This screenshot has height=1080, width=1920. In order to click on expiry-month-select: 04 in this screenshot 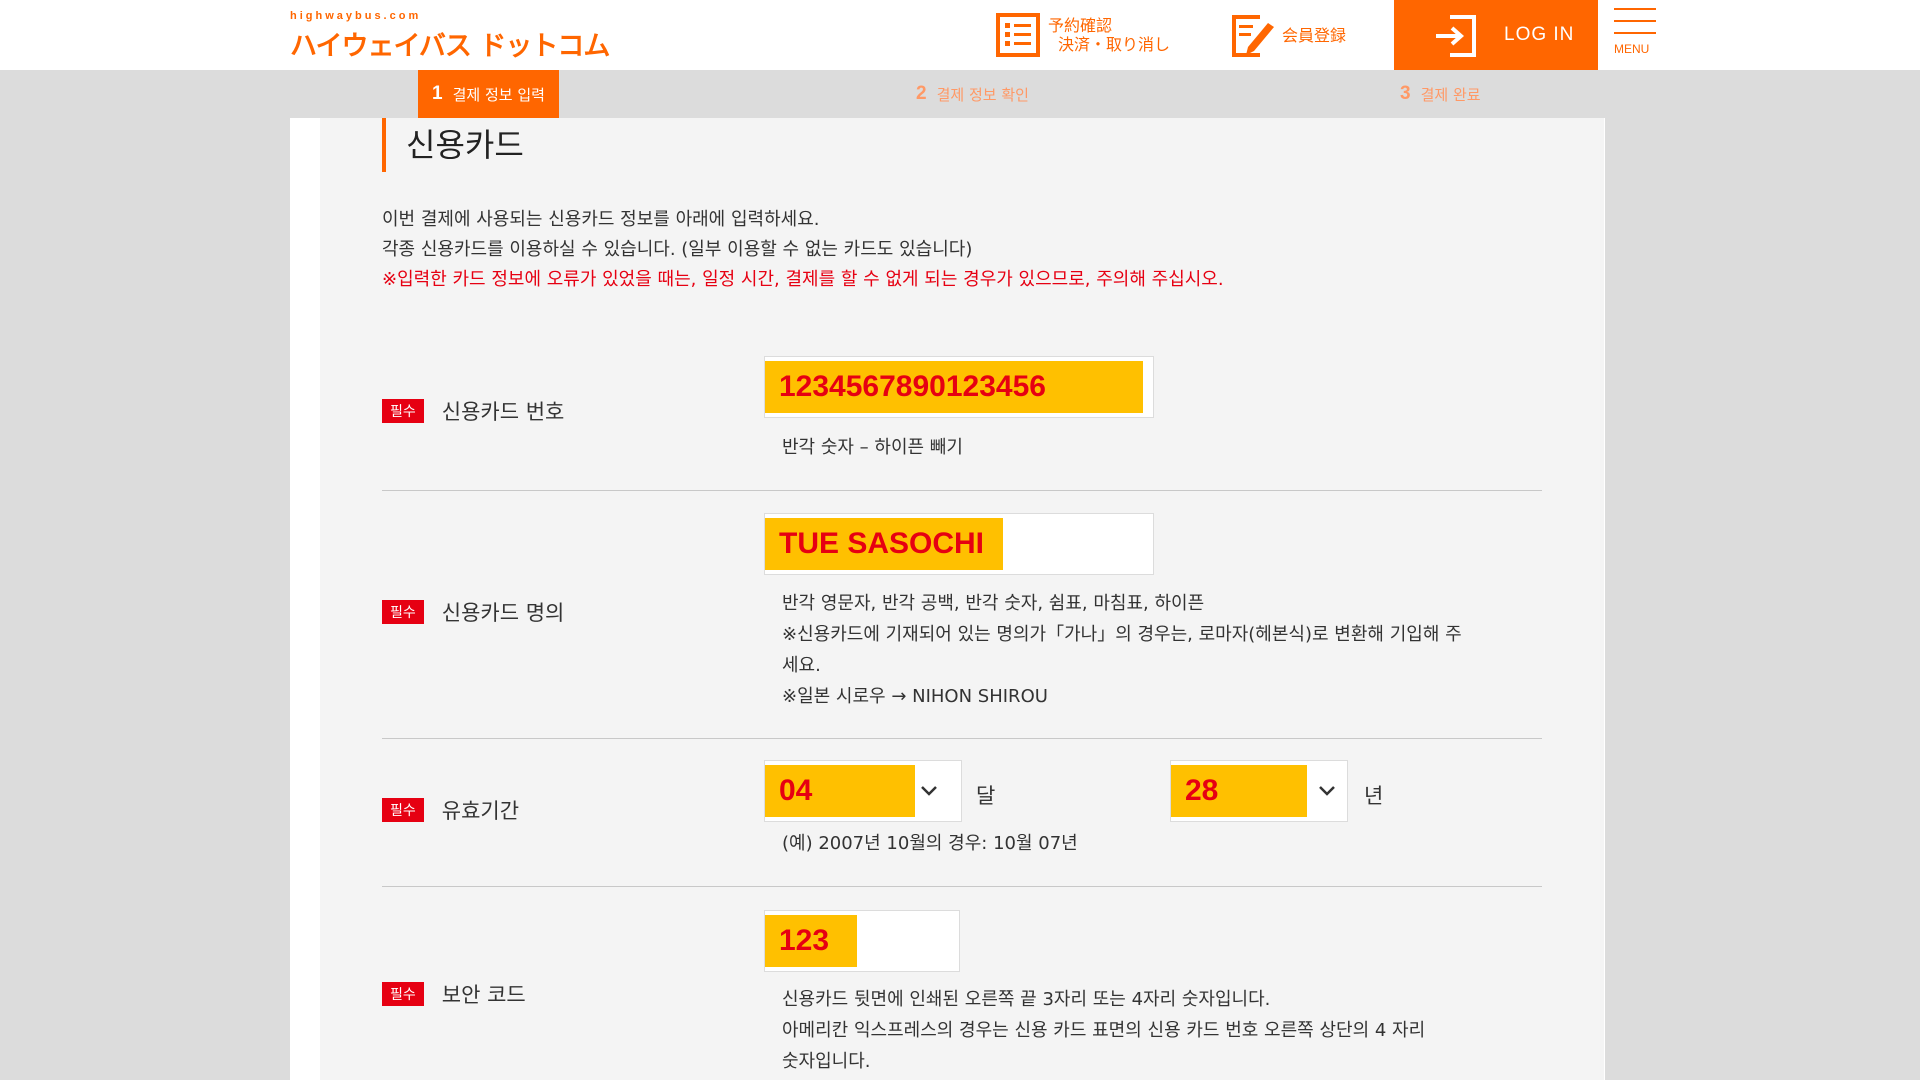, I will do `click(863, 791)`.